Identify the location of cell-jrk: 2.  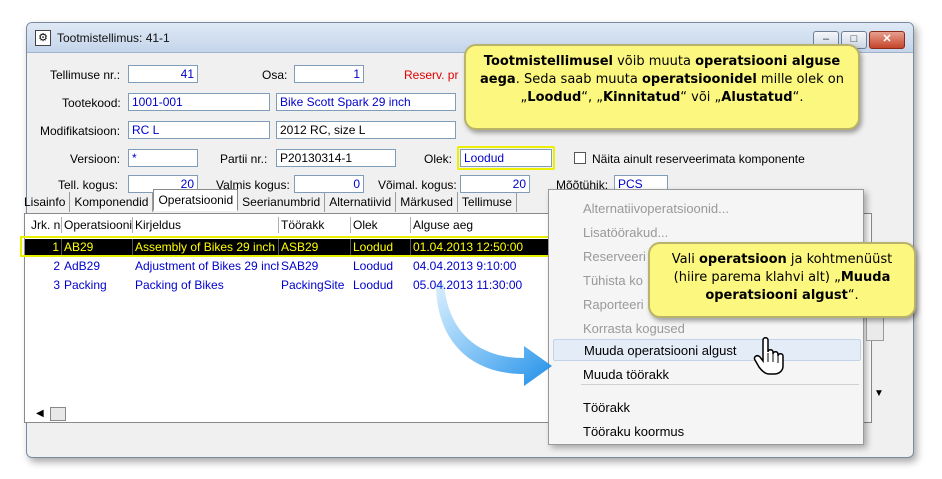
(56, 266).